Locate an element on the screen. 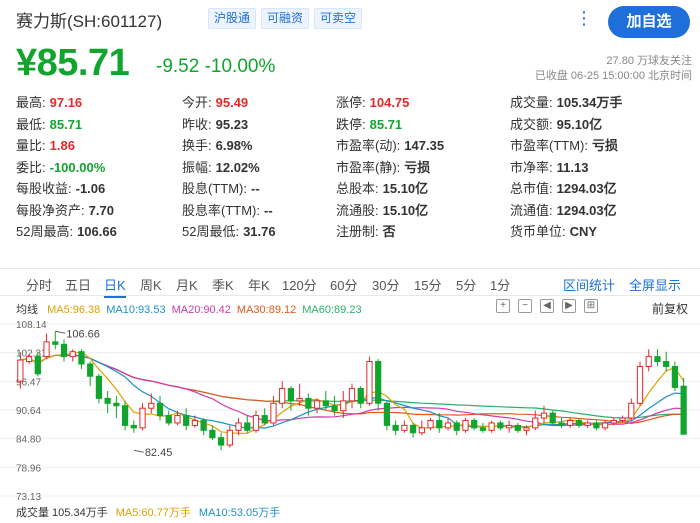 The height and width of the screenshot is (523, 700). stat-label: 总市值: is located at coordinates (531, 188).